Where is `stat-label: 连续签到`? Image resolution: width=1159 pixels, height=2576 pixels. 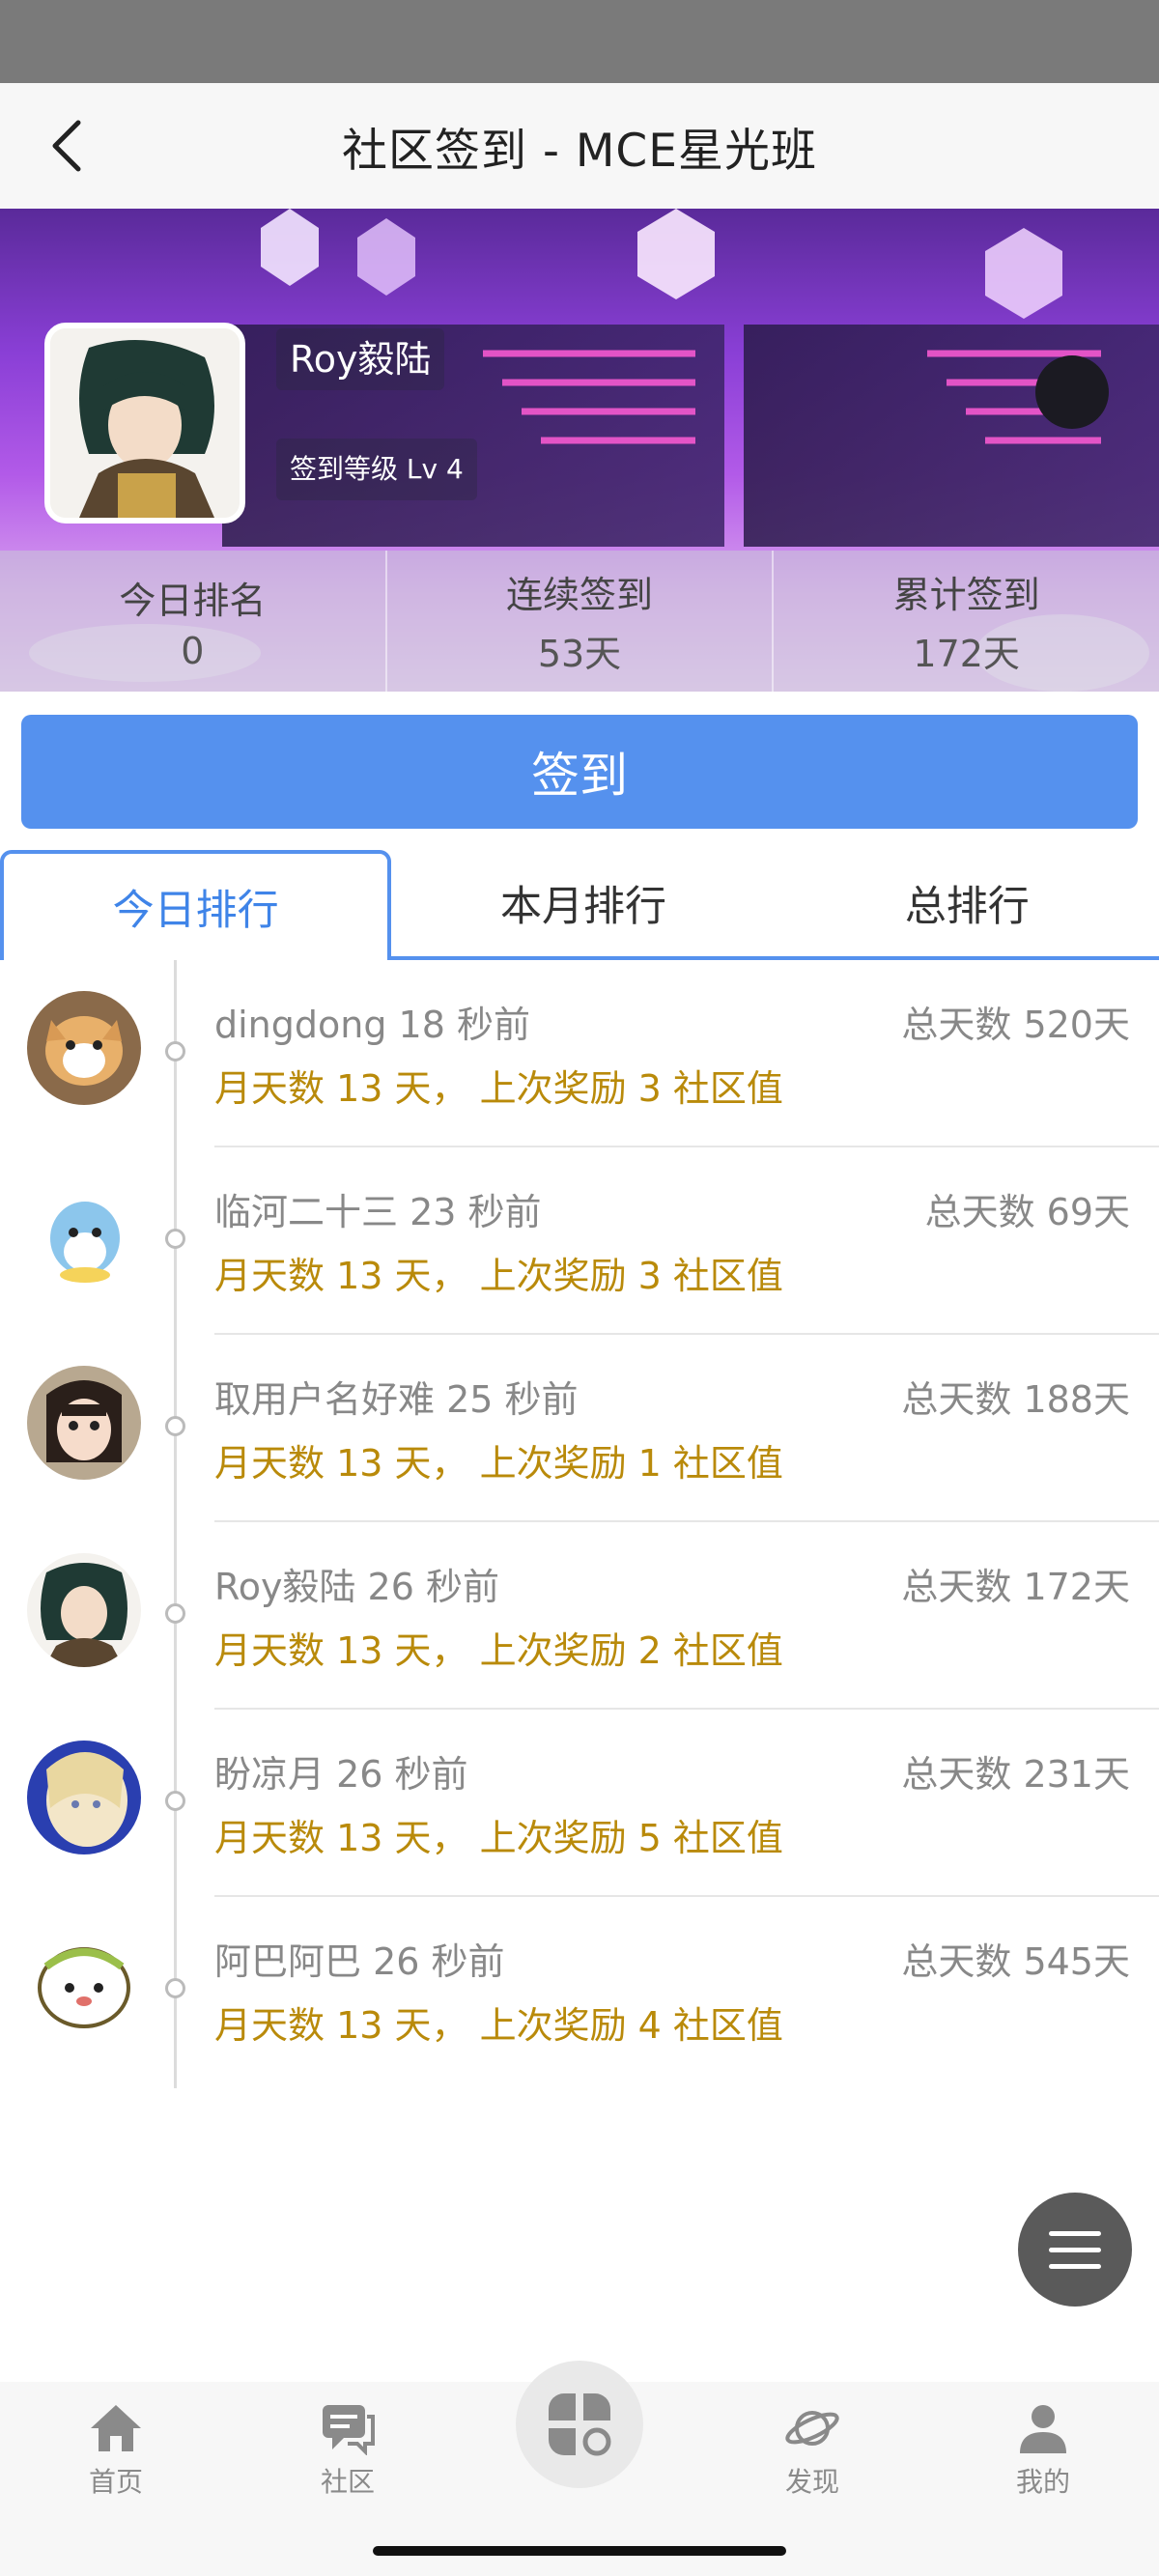
stat-label: 连续签到 is located at coordinates (580, 595).